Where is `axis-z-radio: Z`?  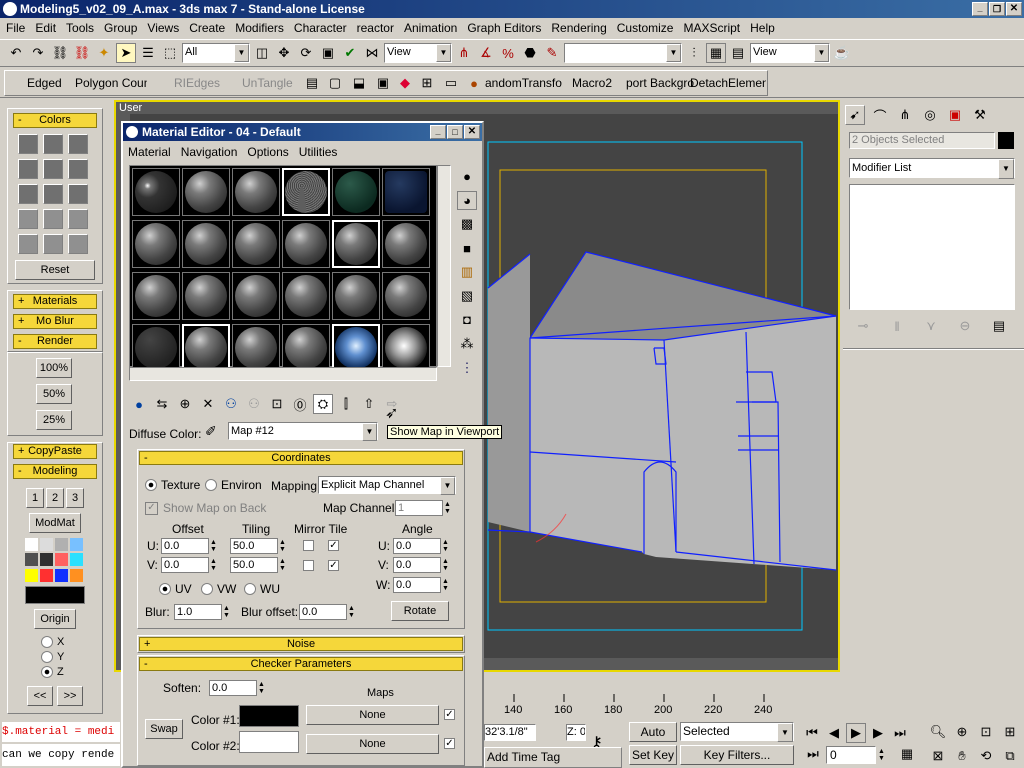 axis-z-radio: Z is located at coordinates (52, 672).